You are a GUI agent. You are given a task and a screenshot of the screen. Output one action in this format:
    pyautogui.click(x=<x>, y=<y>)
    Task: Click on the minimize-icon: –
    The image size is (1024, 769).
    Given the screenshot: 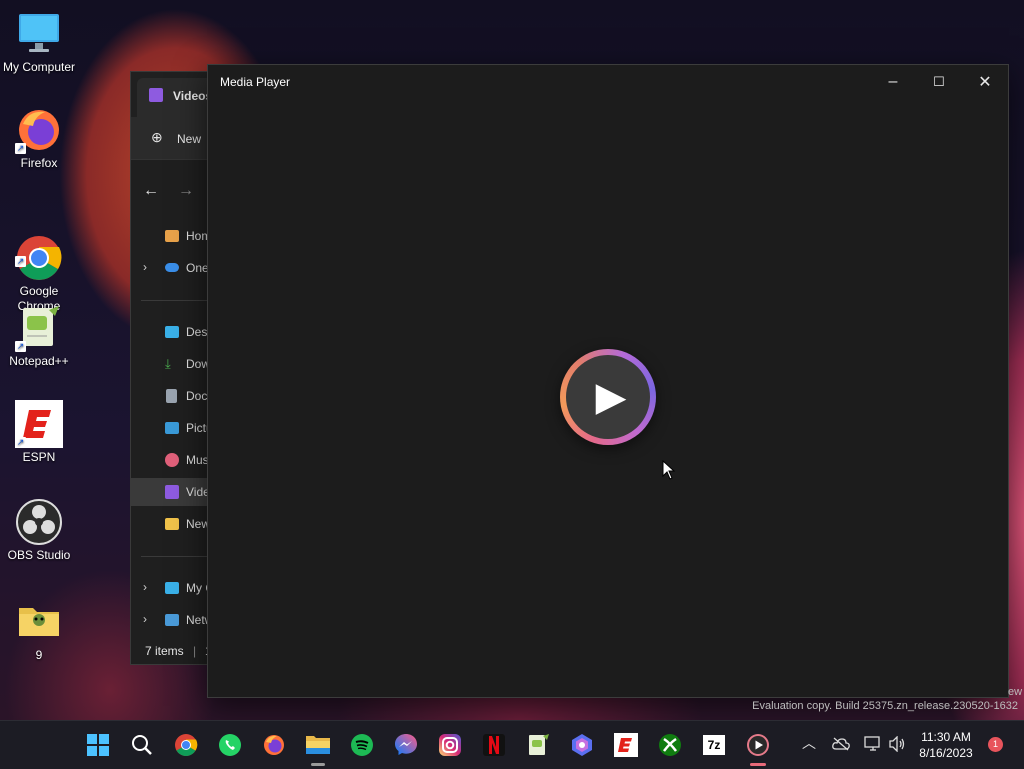 What is the action you would take?
    pyautogui.click(x=893, y=81)
    